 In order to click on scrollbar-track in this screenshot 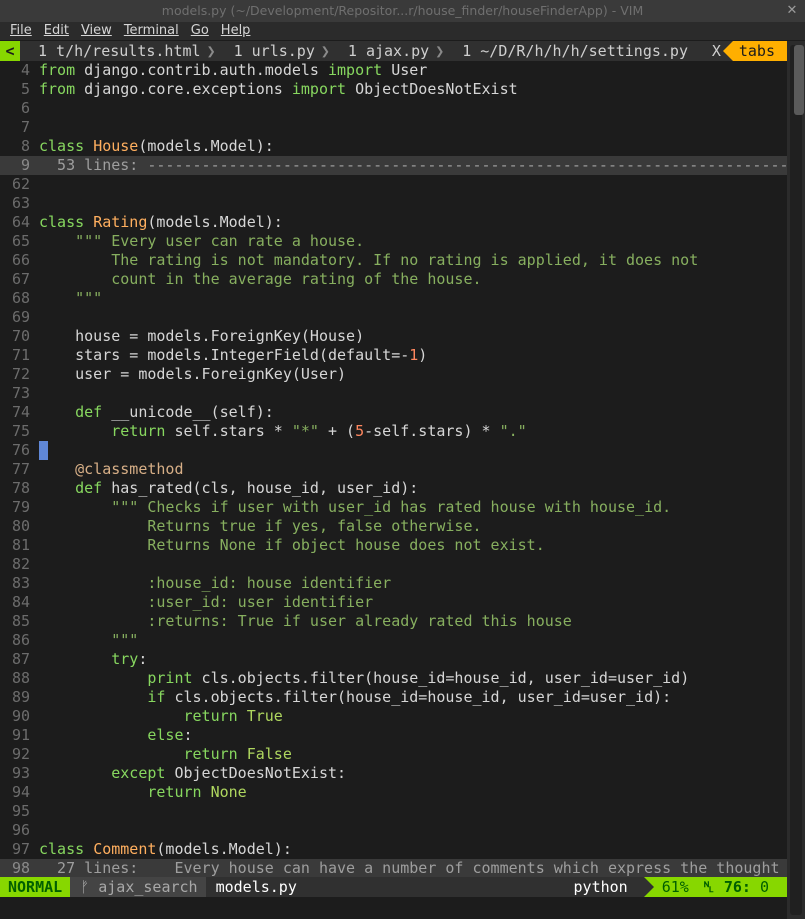, I will do `click(797, 480)`.